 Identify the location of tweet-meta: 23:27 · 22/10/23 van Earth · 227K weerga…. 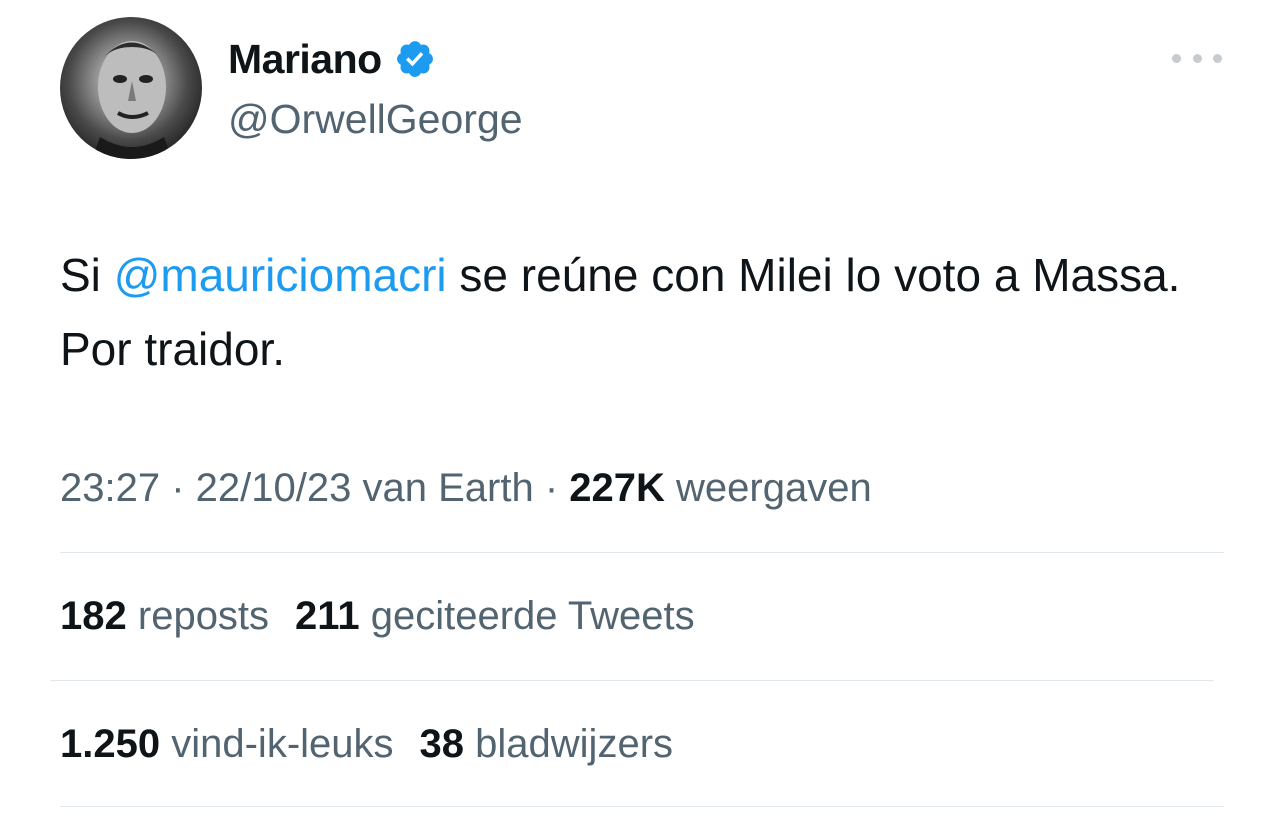
(466, 488).